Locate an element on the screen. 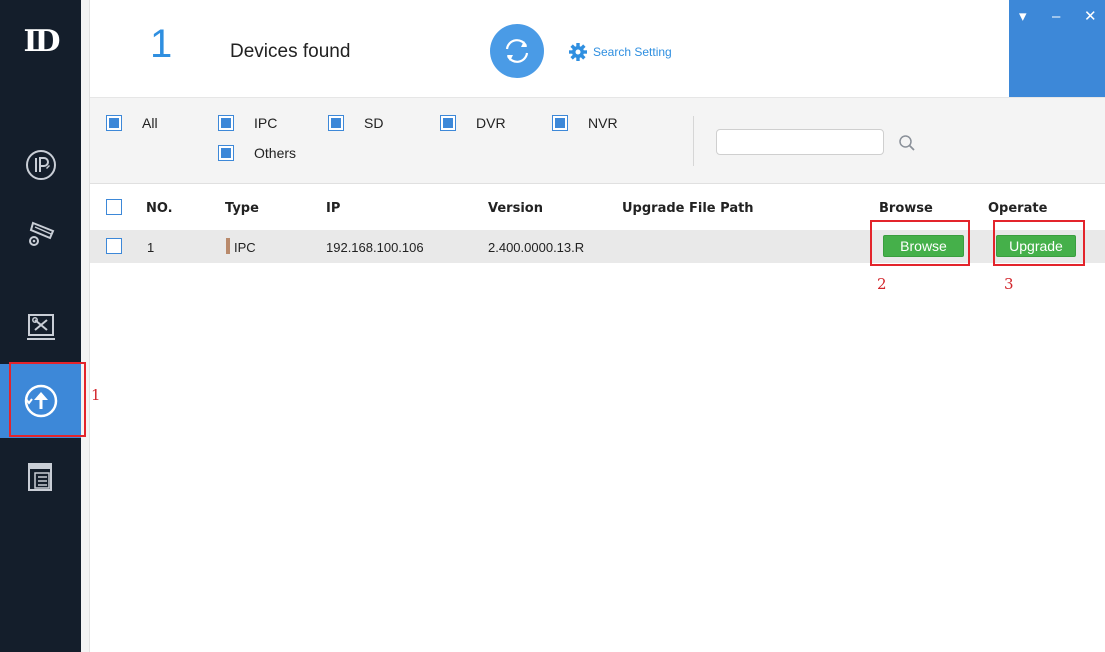 This screenshot has height=652, width=1105. filter-label: DVR is located at coordinates (491, 123).